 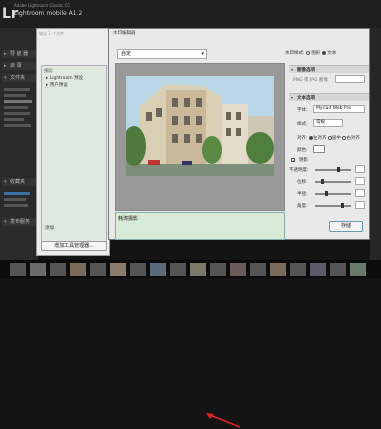 What do you see at coordinates (346, 226) in the screenshot?
I see `save-button: 存储` at bounding box center [346, 226].